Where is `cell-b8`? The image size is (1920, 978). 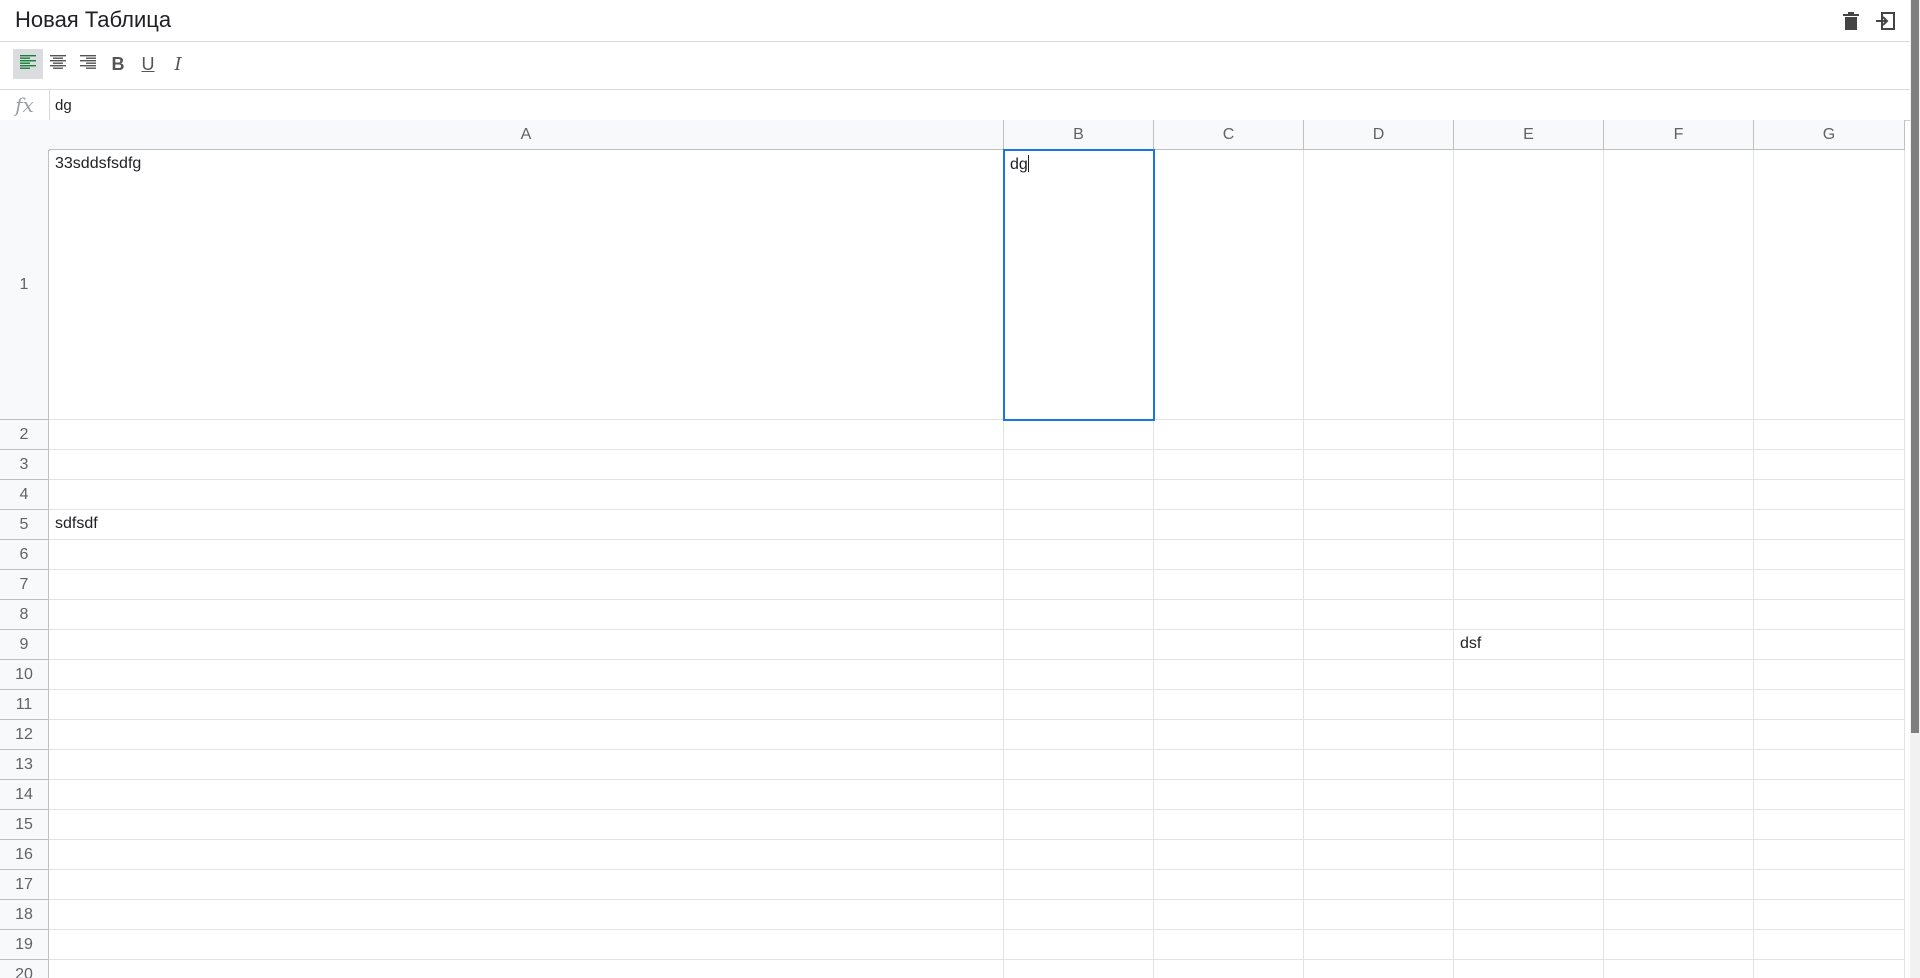 cell-b8 is located at coordinates (1079, 615).